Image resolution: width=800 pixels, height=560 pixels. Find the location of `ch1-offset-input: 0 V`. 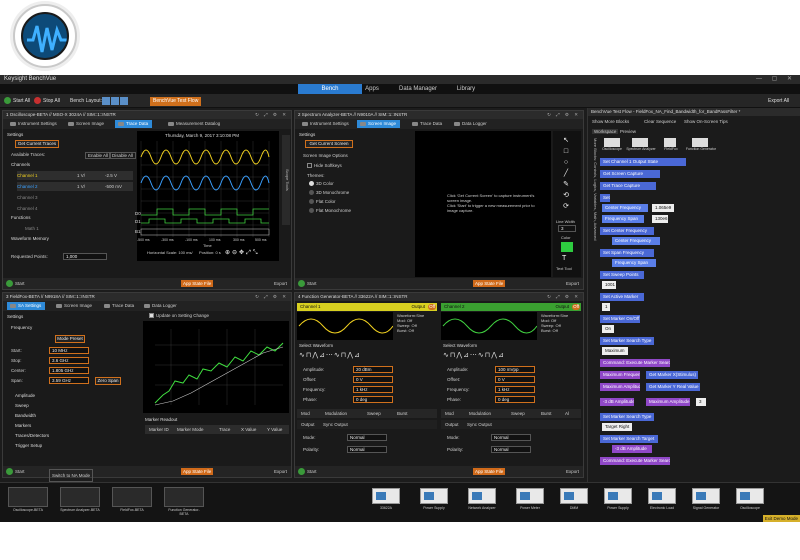

ch1-offset-input: 0 V is located at coordinates (373, 379).